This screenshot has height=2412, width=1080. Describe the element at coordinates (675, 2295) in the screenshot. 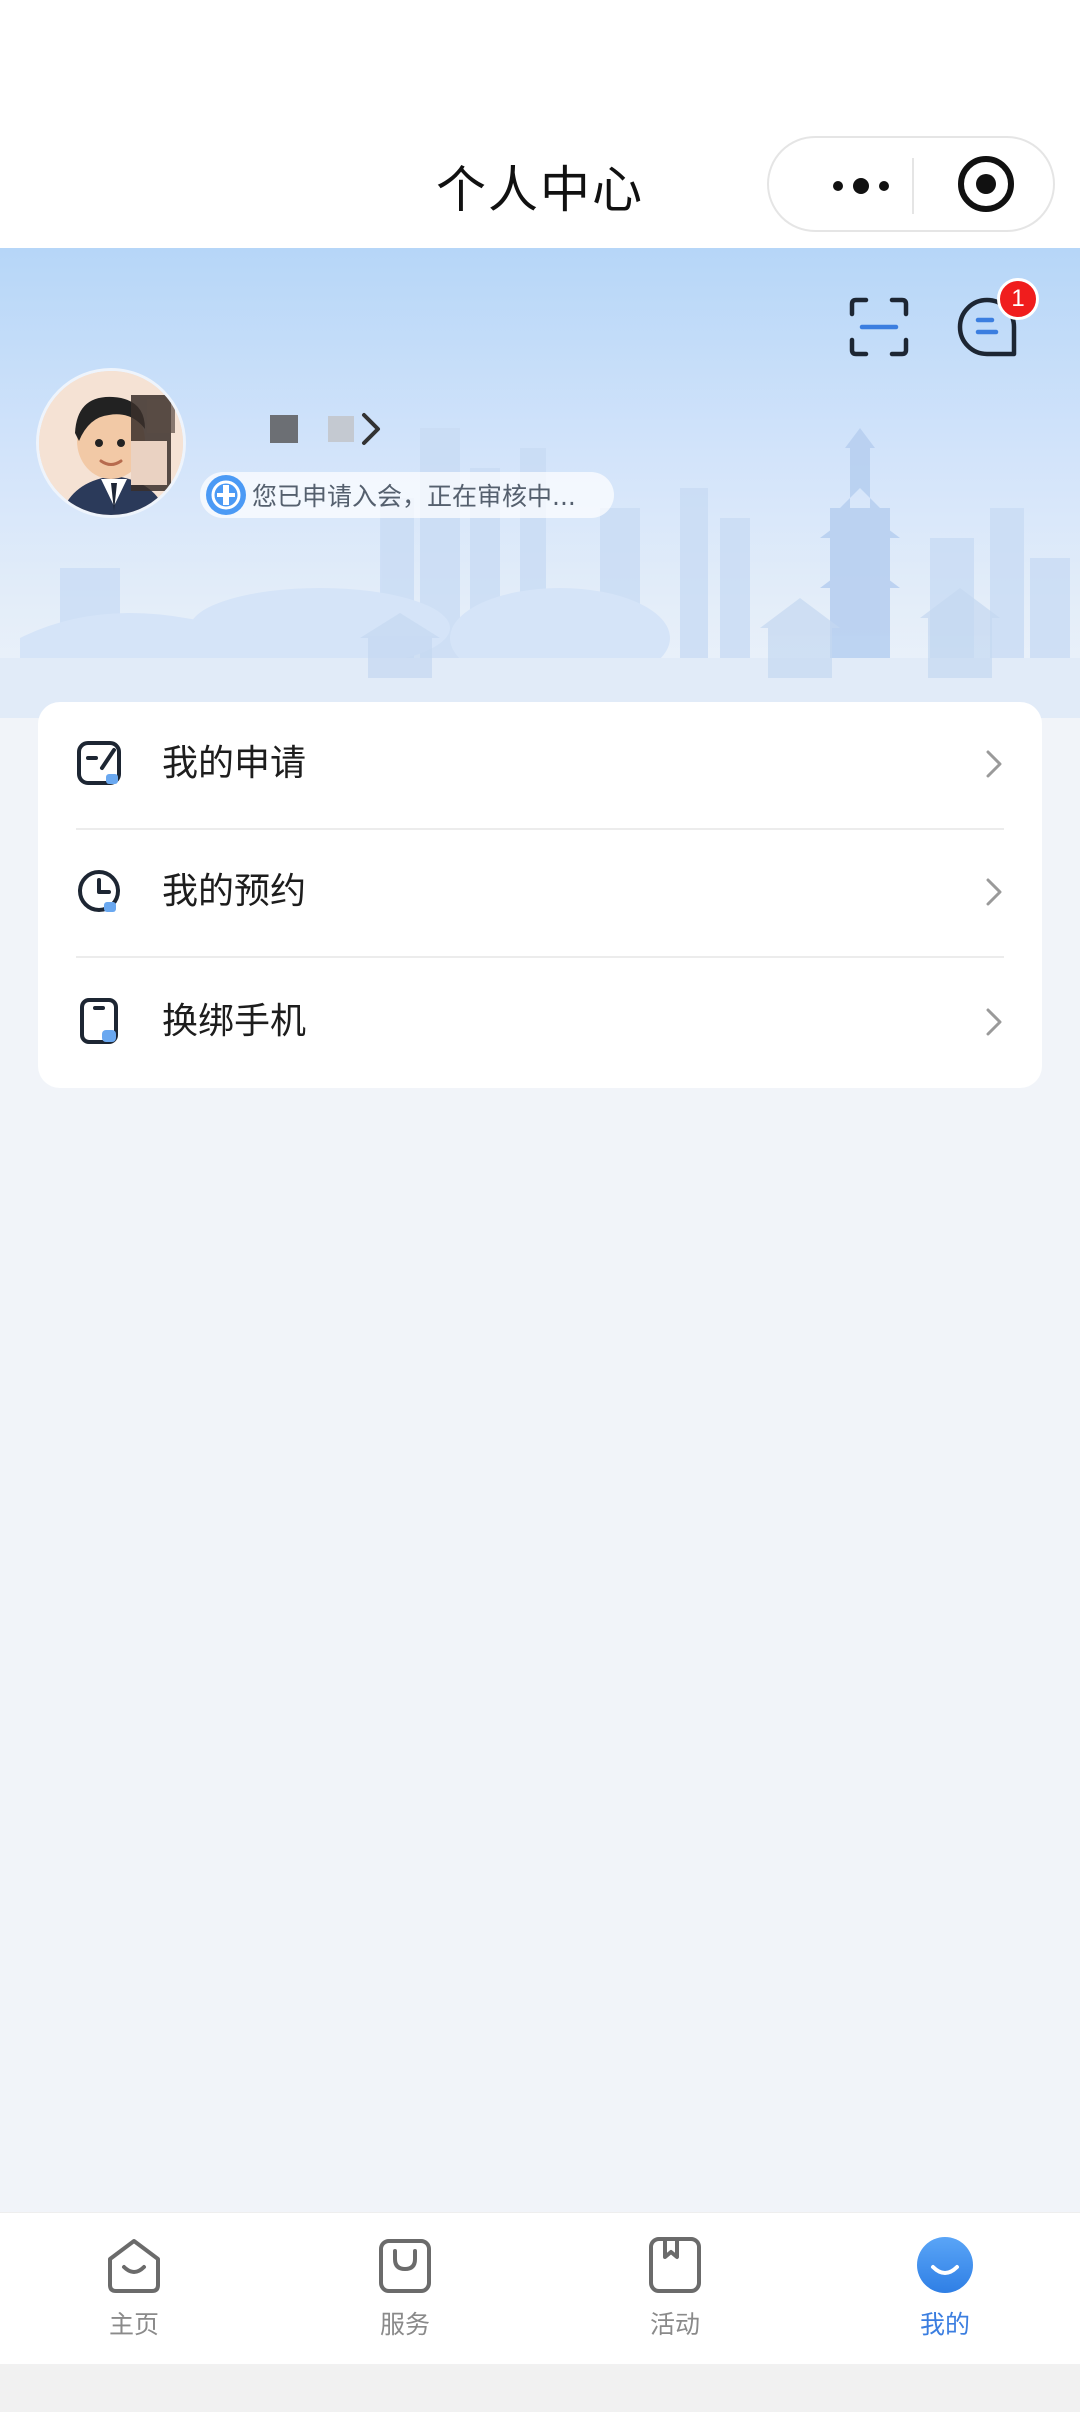

I see `tab-activities: 活动` at that location.